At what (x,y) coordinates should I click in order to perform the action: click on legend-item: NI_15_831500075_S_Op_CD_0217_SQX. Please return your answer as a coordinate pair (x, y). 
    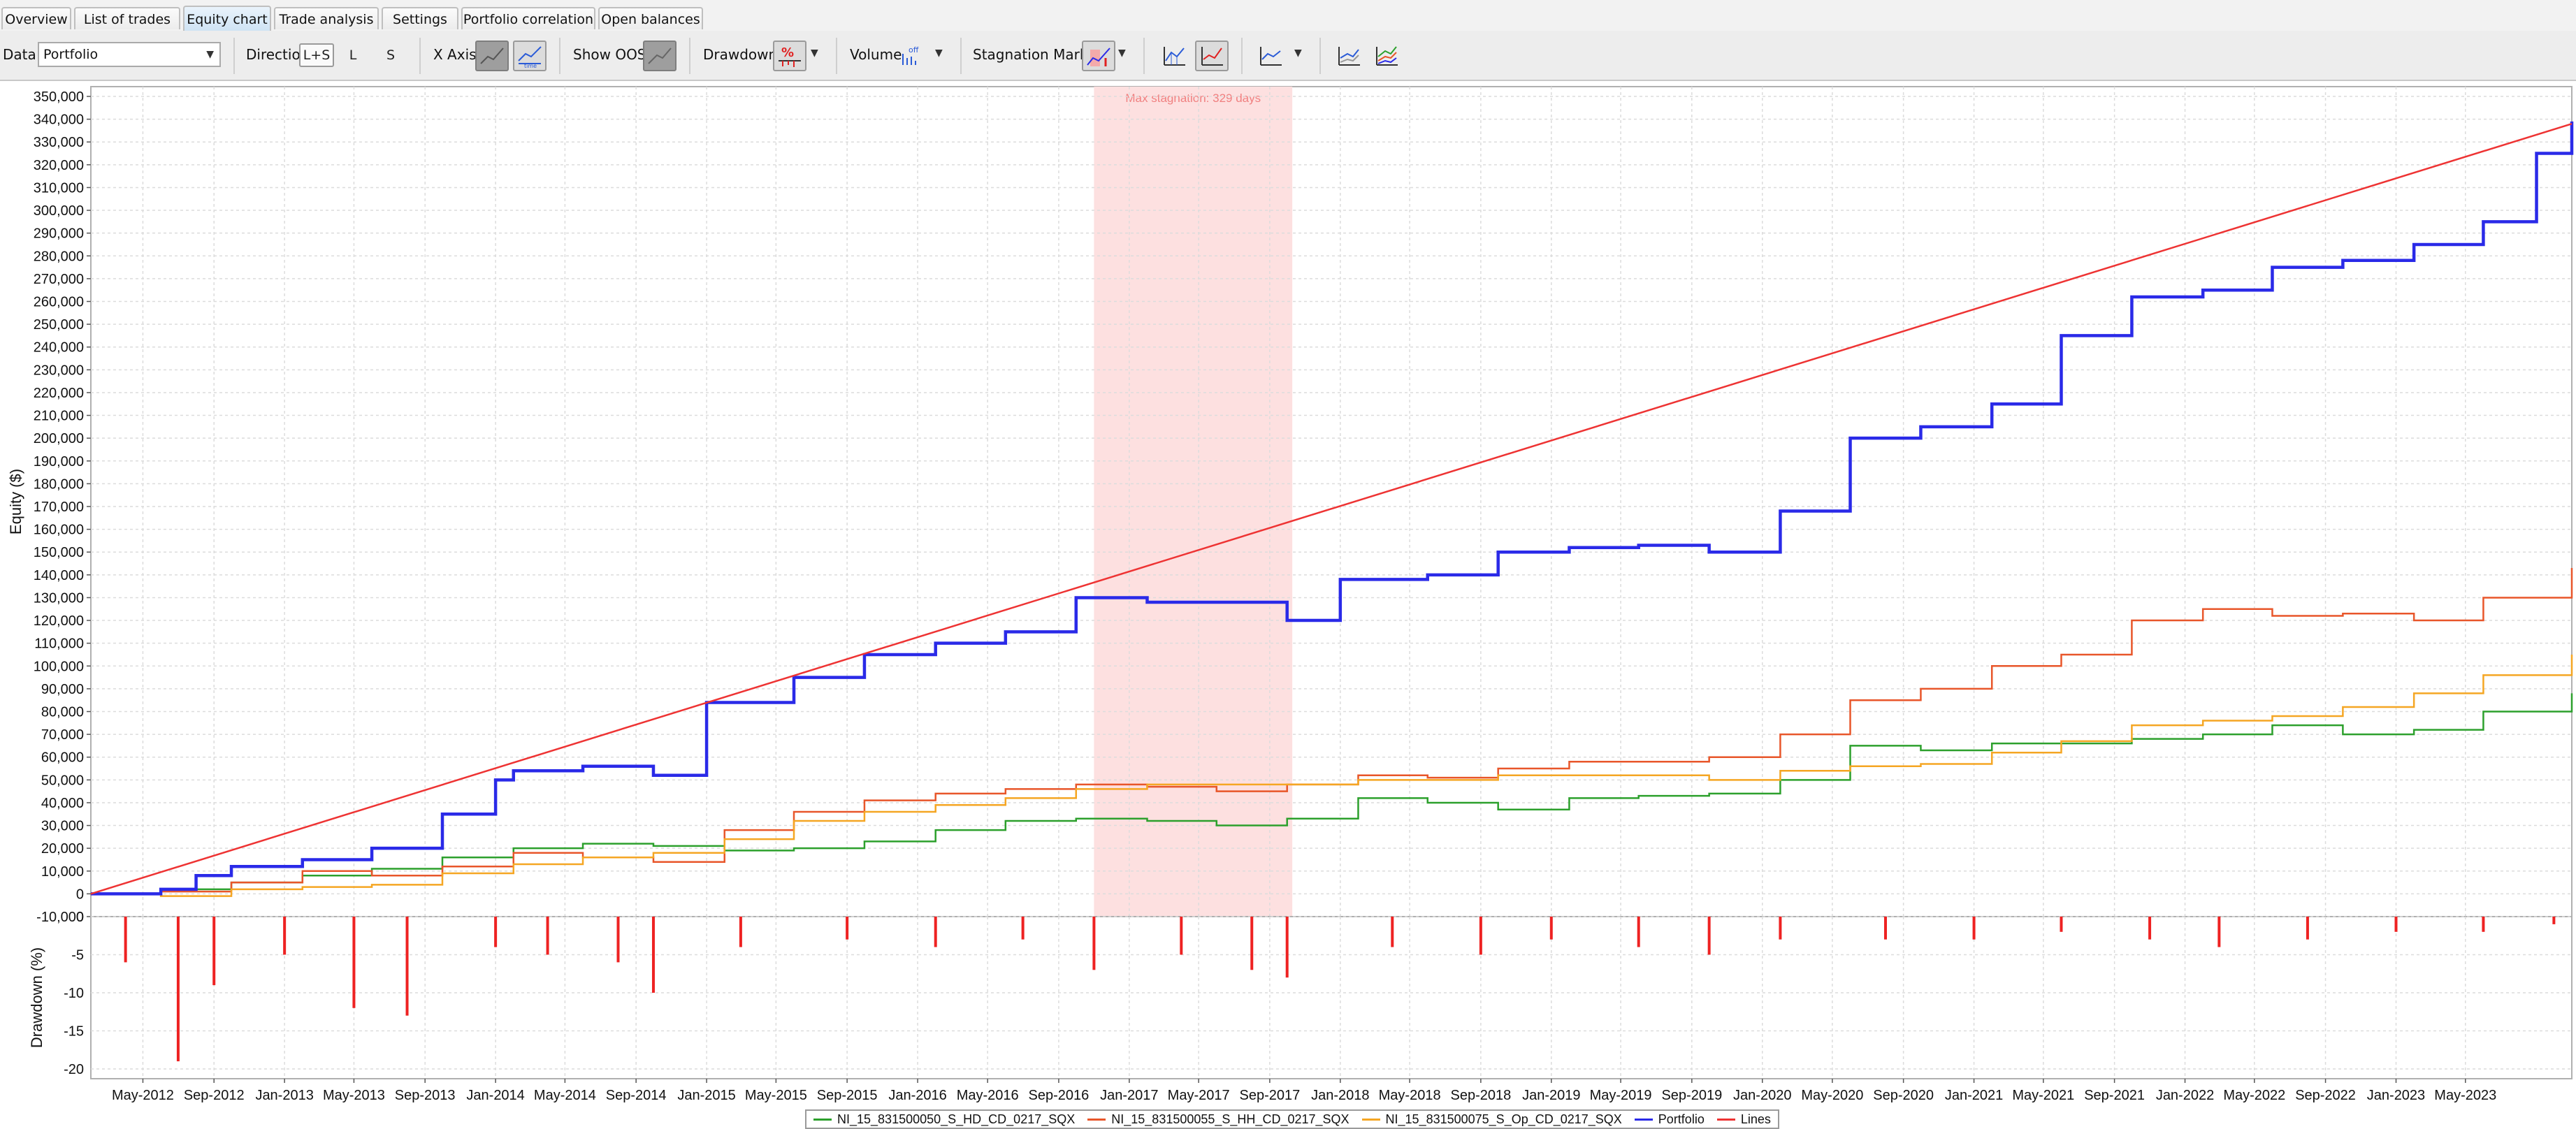
    Looking at the image, I should click on (1491, 1120).